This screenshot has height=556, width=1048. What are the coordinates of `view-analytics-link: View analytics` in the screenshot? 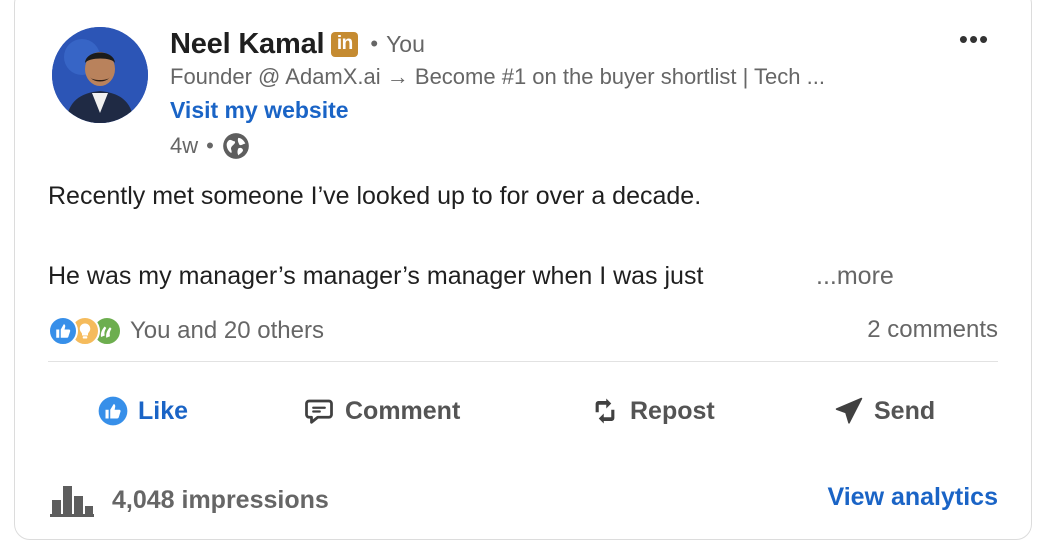 It's located at (913, 497).